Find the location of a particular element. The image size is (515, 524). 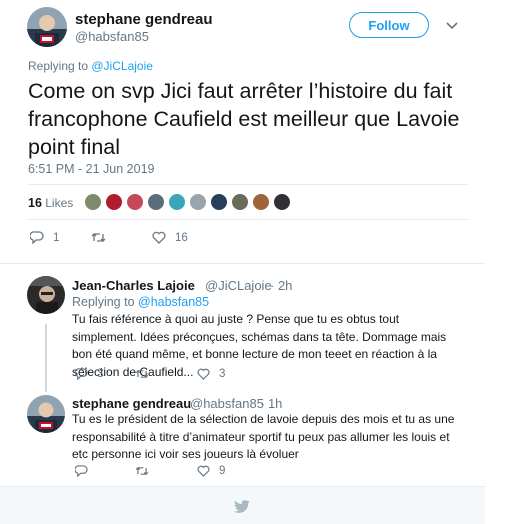

replying-to-handle-link: @JiCLajoie is located at coordinates (122, 66).